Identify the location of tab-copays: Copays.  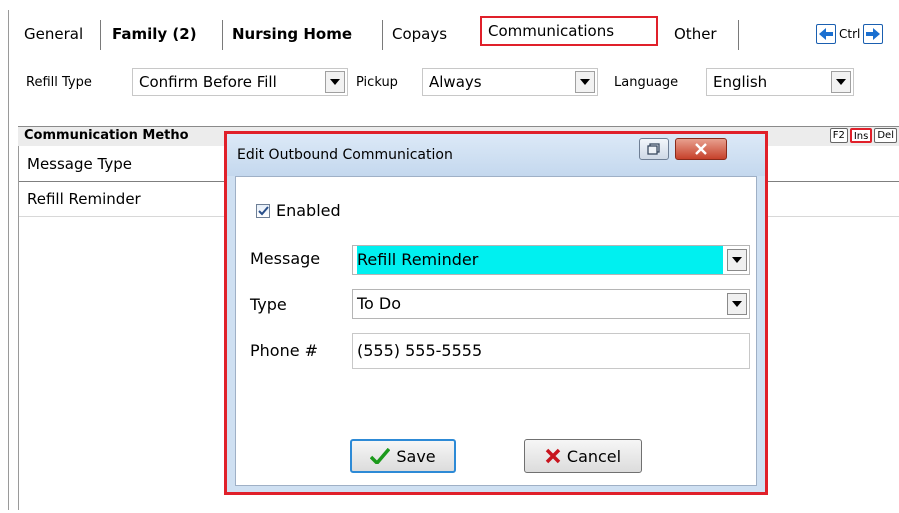
(419, 34).